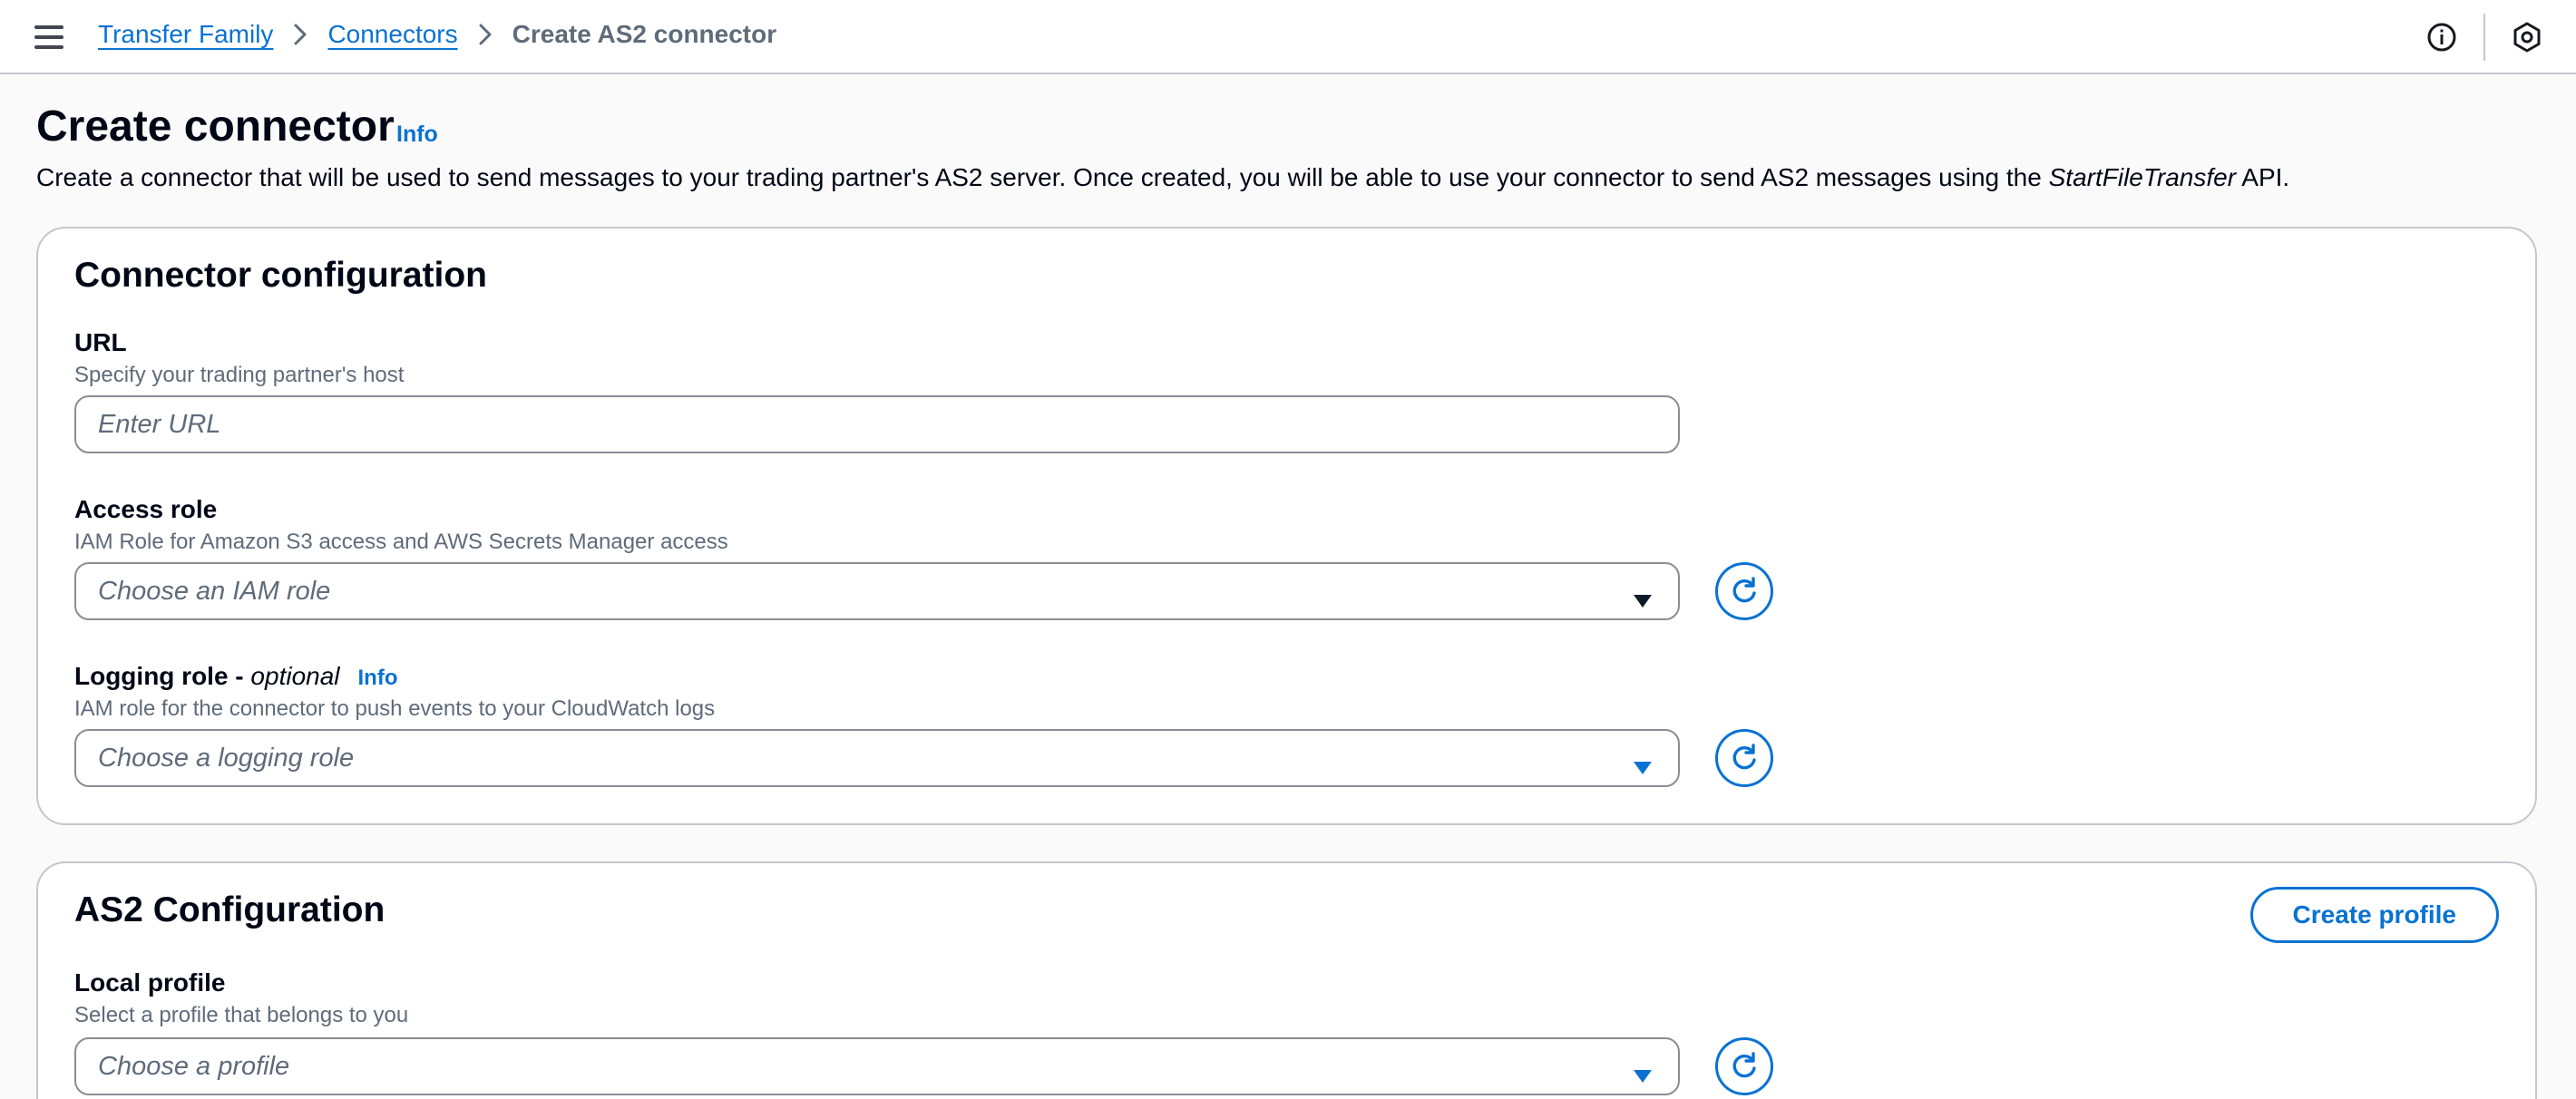  Describe the element at coordinates (2484, 37) in the screenshot. I see `toolbar-divider` at that location.